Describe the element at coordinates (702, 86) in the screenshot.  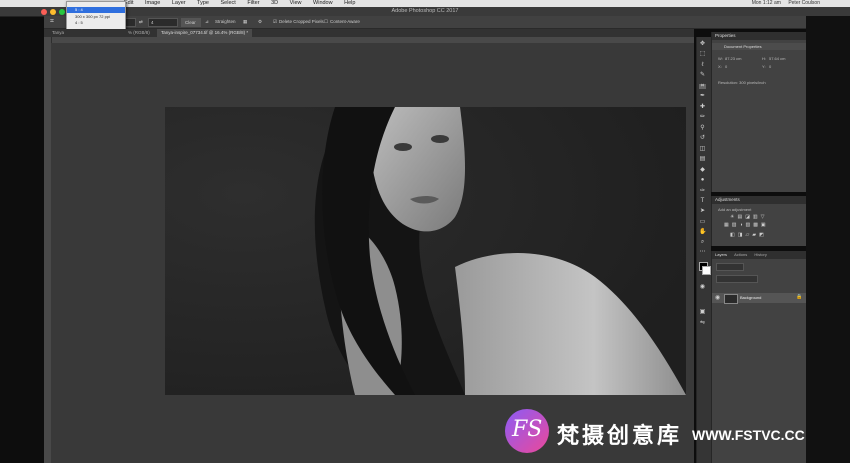
I see `crop-tool-icon-active: ⌗` at that location.